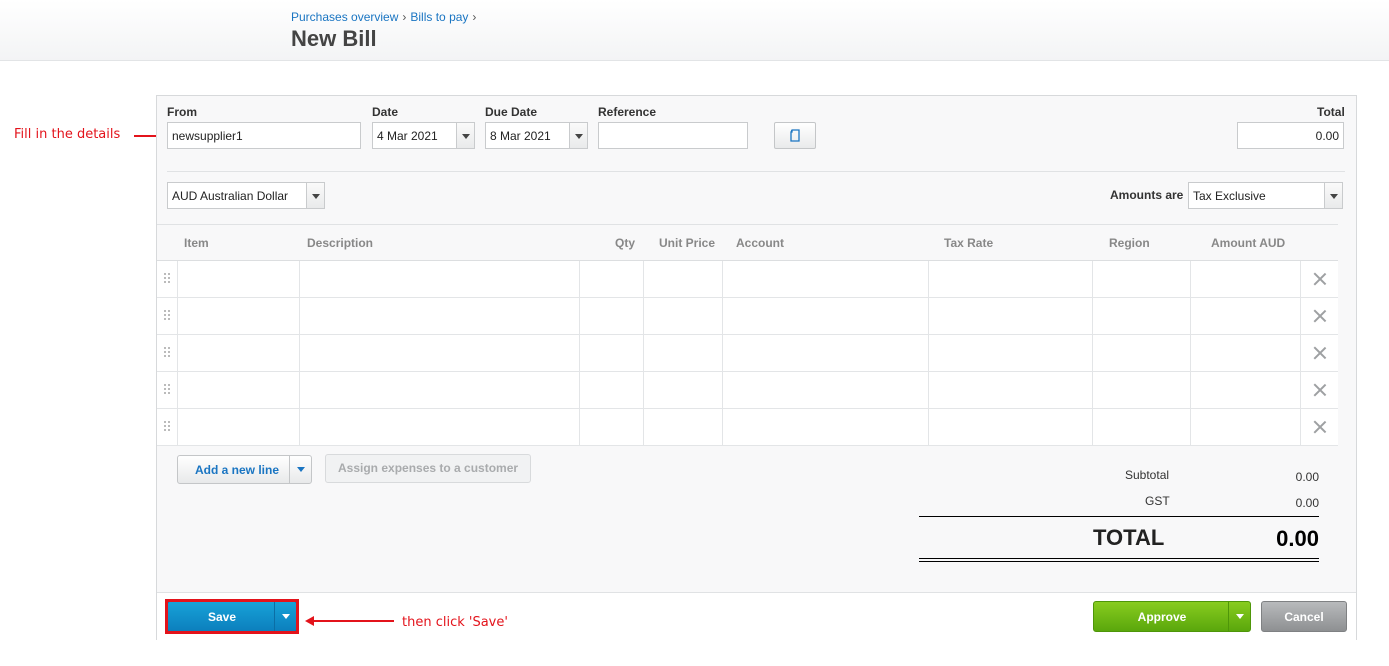 The image size is (1389, 666). Describe the element at coordinates (67, 134) in the screenshot. I see `annotation-fill-details: Fill in the details` at that location.